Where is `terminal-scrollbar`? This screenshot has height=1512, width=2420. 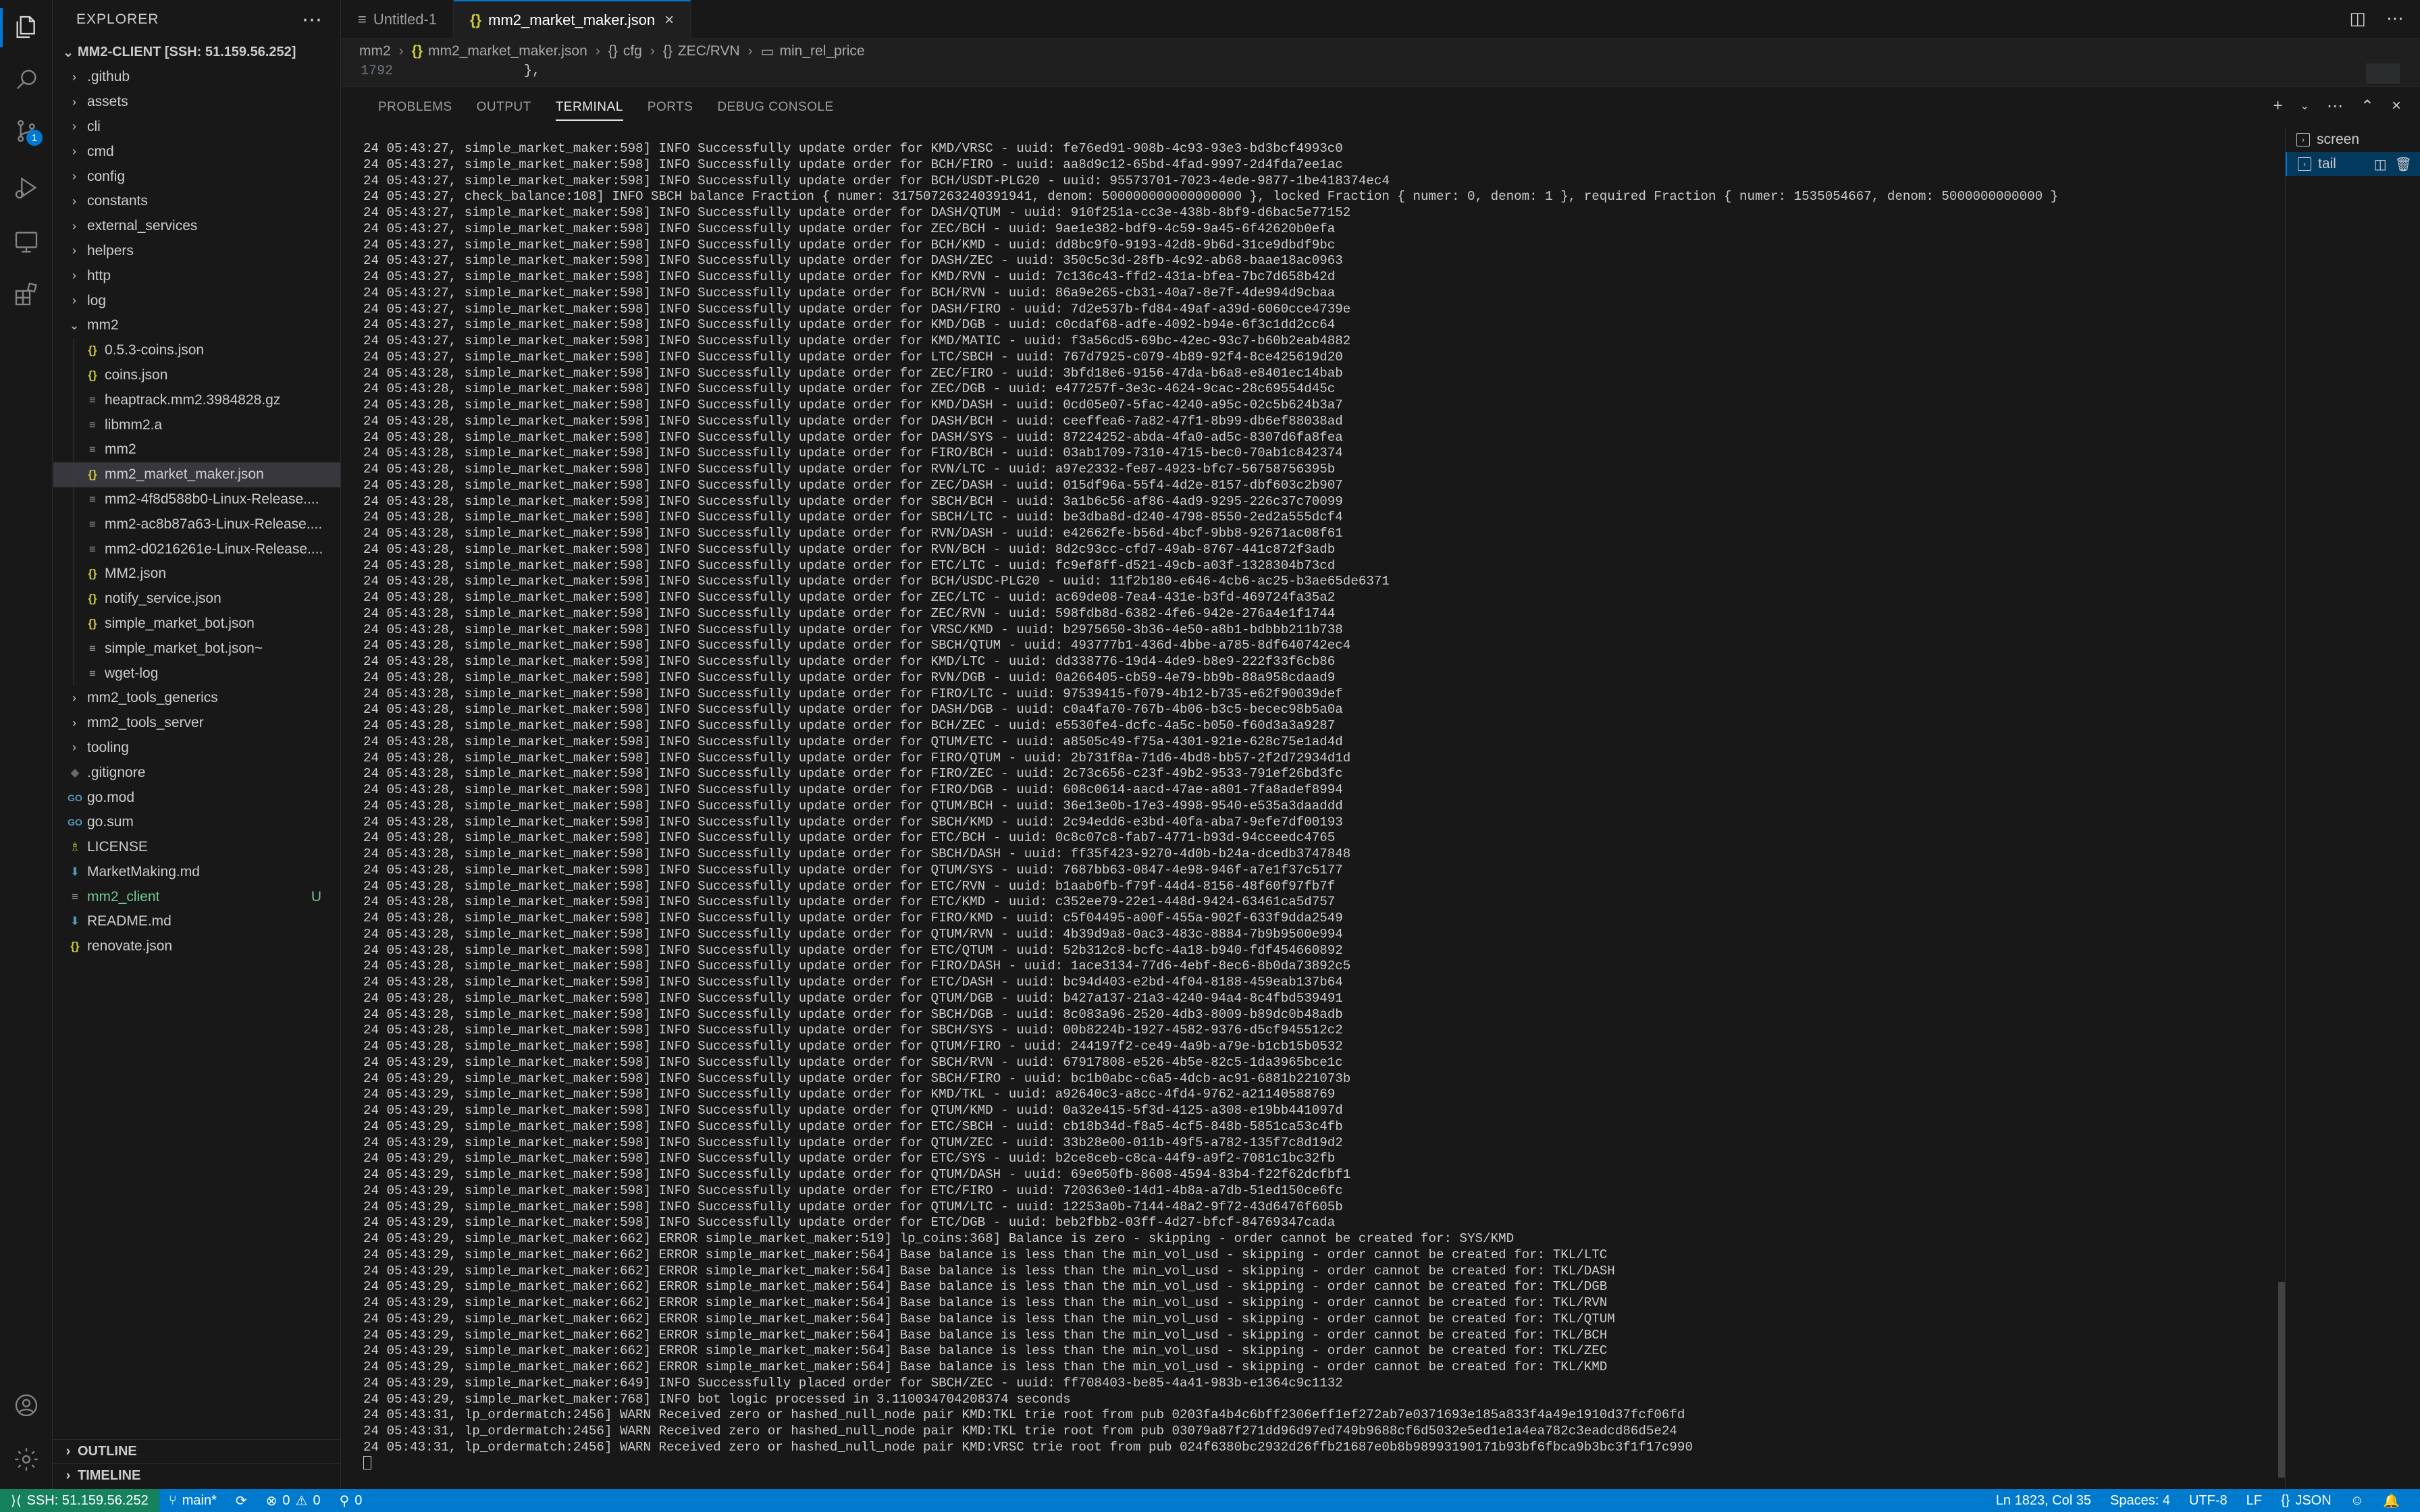 terminal-scrollbar is located at coordinates (2281, 809).